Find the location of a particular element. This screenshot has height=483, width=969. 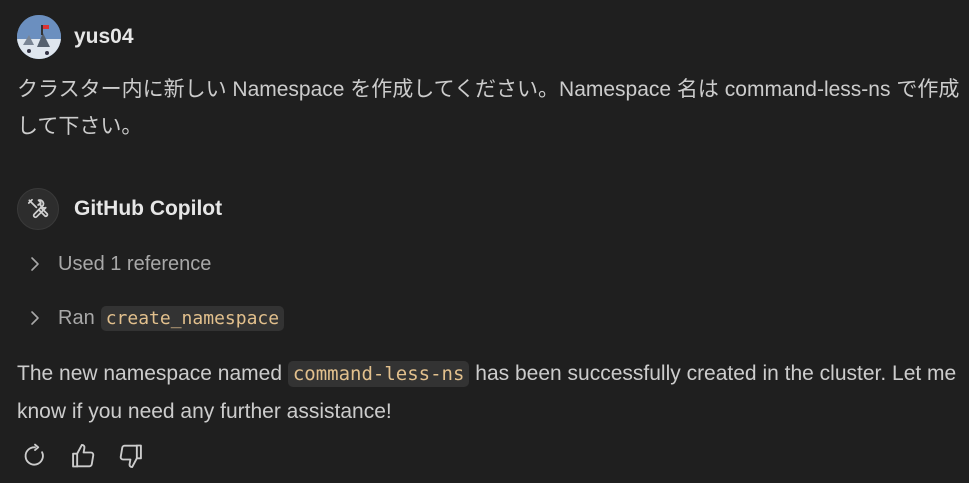

tools-icon is located at coordinates (38, 209).